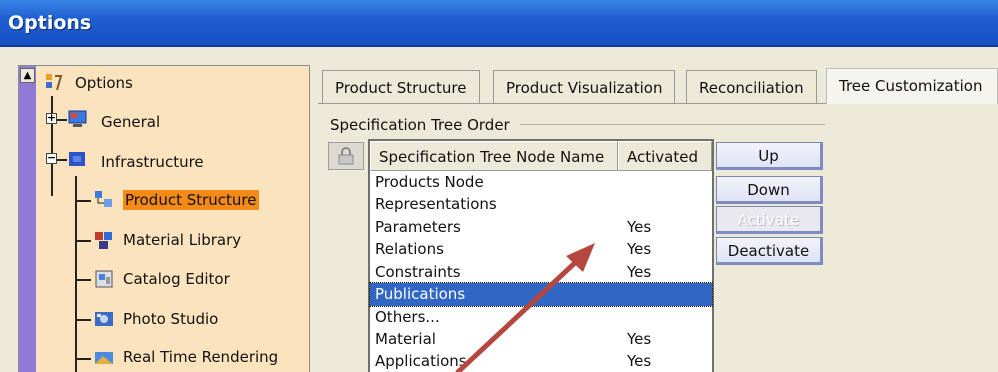 The height and width of the screenshot is (372, 998). What do you see at coordinates (769, 220) in the screenshot?
I see `activate-button: Activate` at bounding box center [769, 220].